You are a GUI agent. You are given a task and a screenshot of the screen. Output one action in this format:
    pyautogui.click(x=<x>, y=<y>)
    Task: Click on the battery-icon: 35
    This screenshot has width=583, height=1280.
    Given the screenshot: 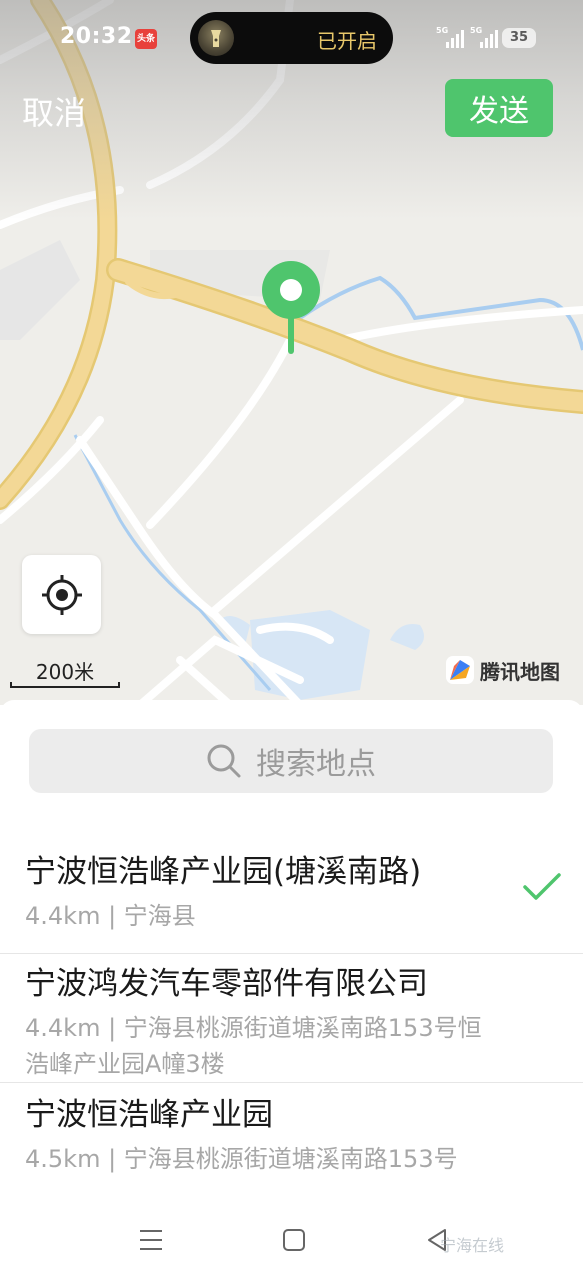 What is the action you would take?
    pyautogui.click(x=519, y=38)
    